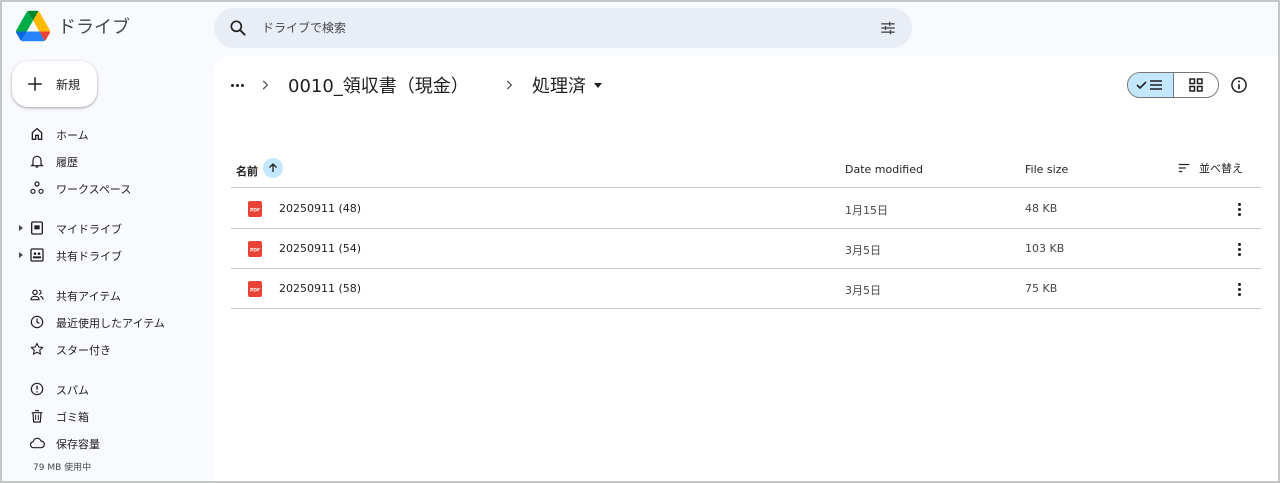 Image resolution: width=1280 pixels, height=483 pixels. Describe the element at coordinates (746, 209) in the screenshot. I see `table-row: PDF 20250911 (48) 1月15日 48 KB` at that location.